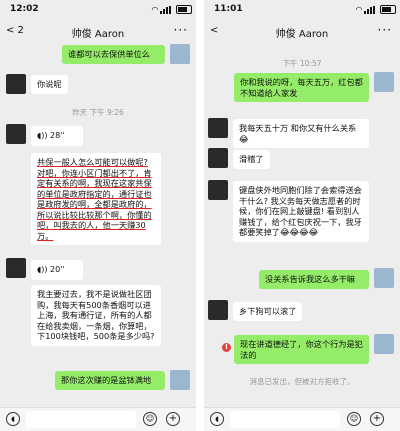 This screenshot has height=431, width=400. I want to click on message-text: 我每天五十万 和你又有什么关系😂, so click(298, 133).